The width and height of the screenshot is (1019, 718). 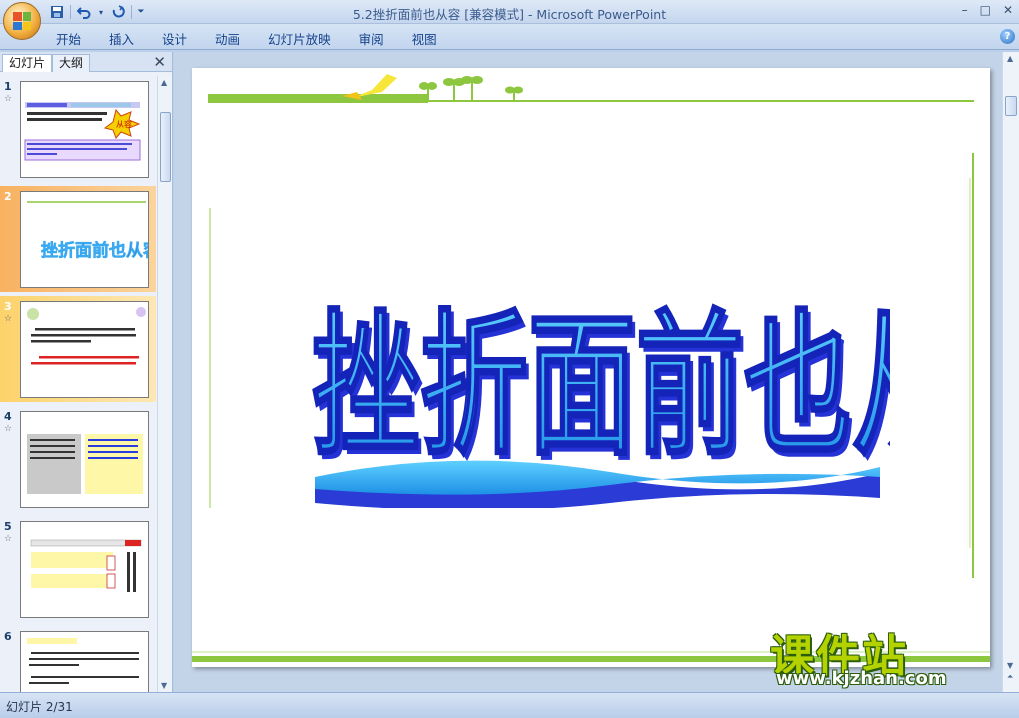 I want to click on thumb2-title: 挫折面前也从容, so click(x=95, y=250).